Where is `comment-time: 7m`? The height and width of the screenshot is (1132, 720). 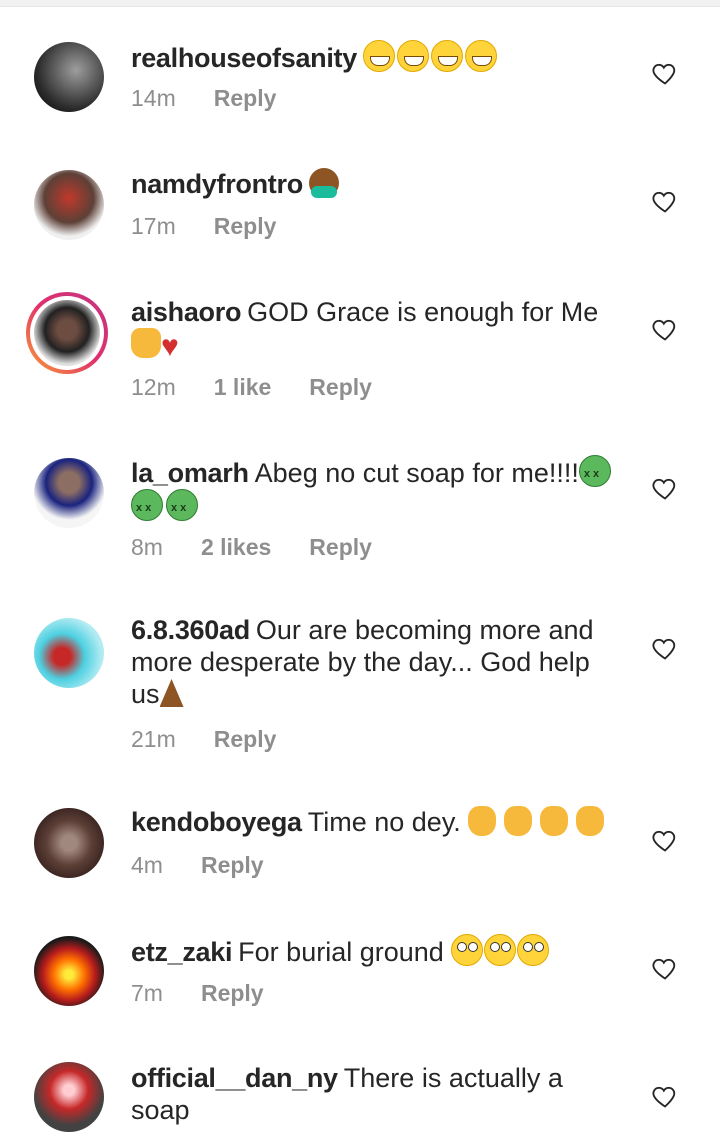 comment-time: 7m is located at coordinates (147, 993).